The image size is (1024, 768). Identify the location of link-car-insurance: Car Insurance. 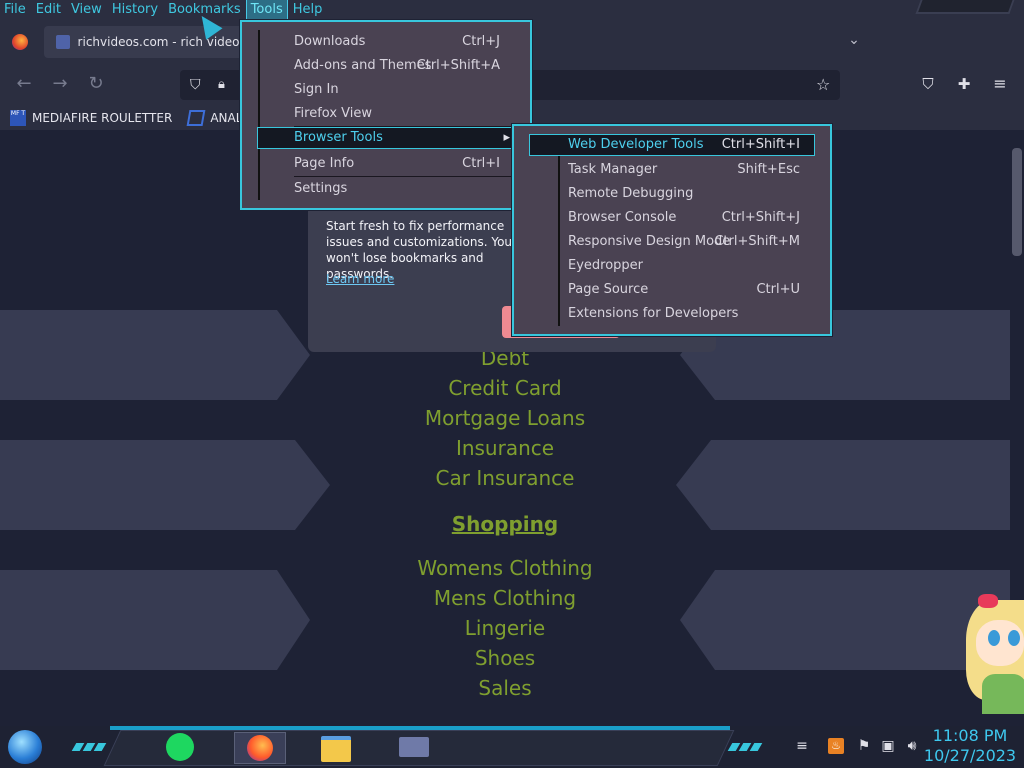
(505, 478).